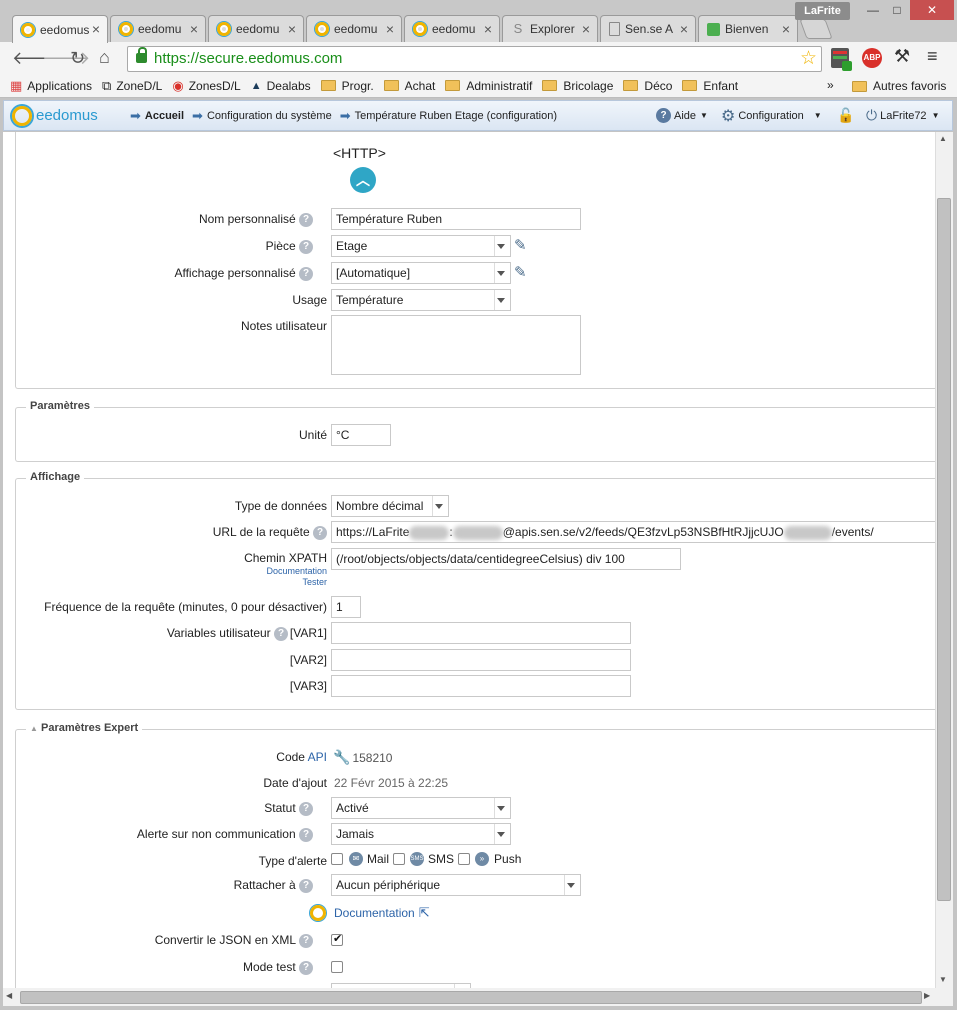 The height and width of the screenshot is (1010, 957). What do you see at coordinates (421, 273) in the screenshot?
I see `affichage-select: [Automatique]` at bounding box center [421, 273].